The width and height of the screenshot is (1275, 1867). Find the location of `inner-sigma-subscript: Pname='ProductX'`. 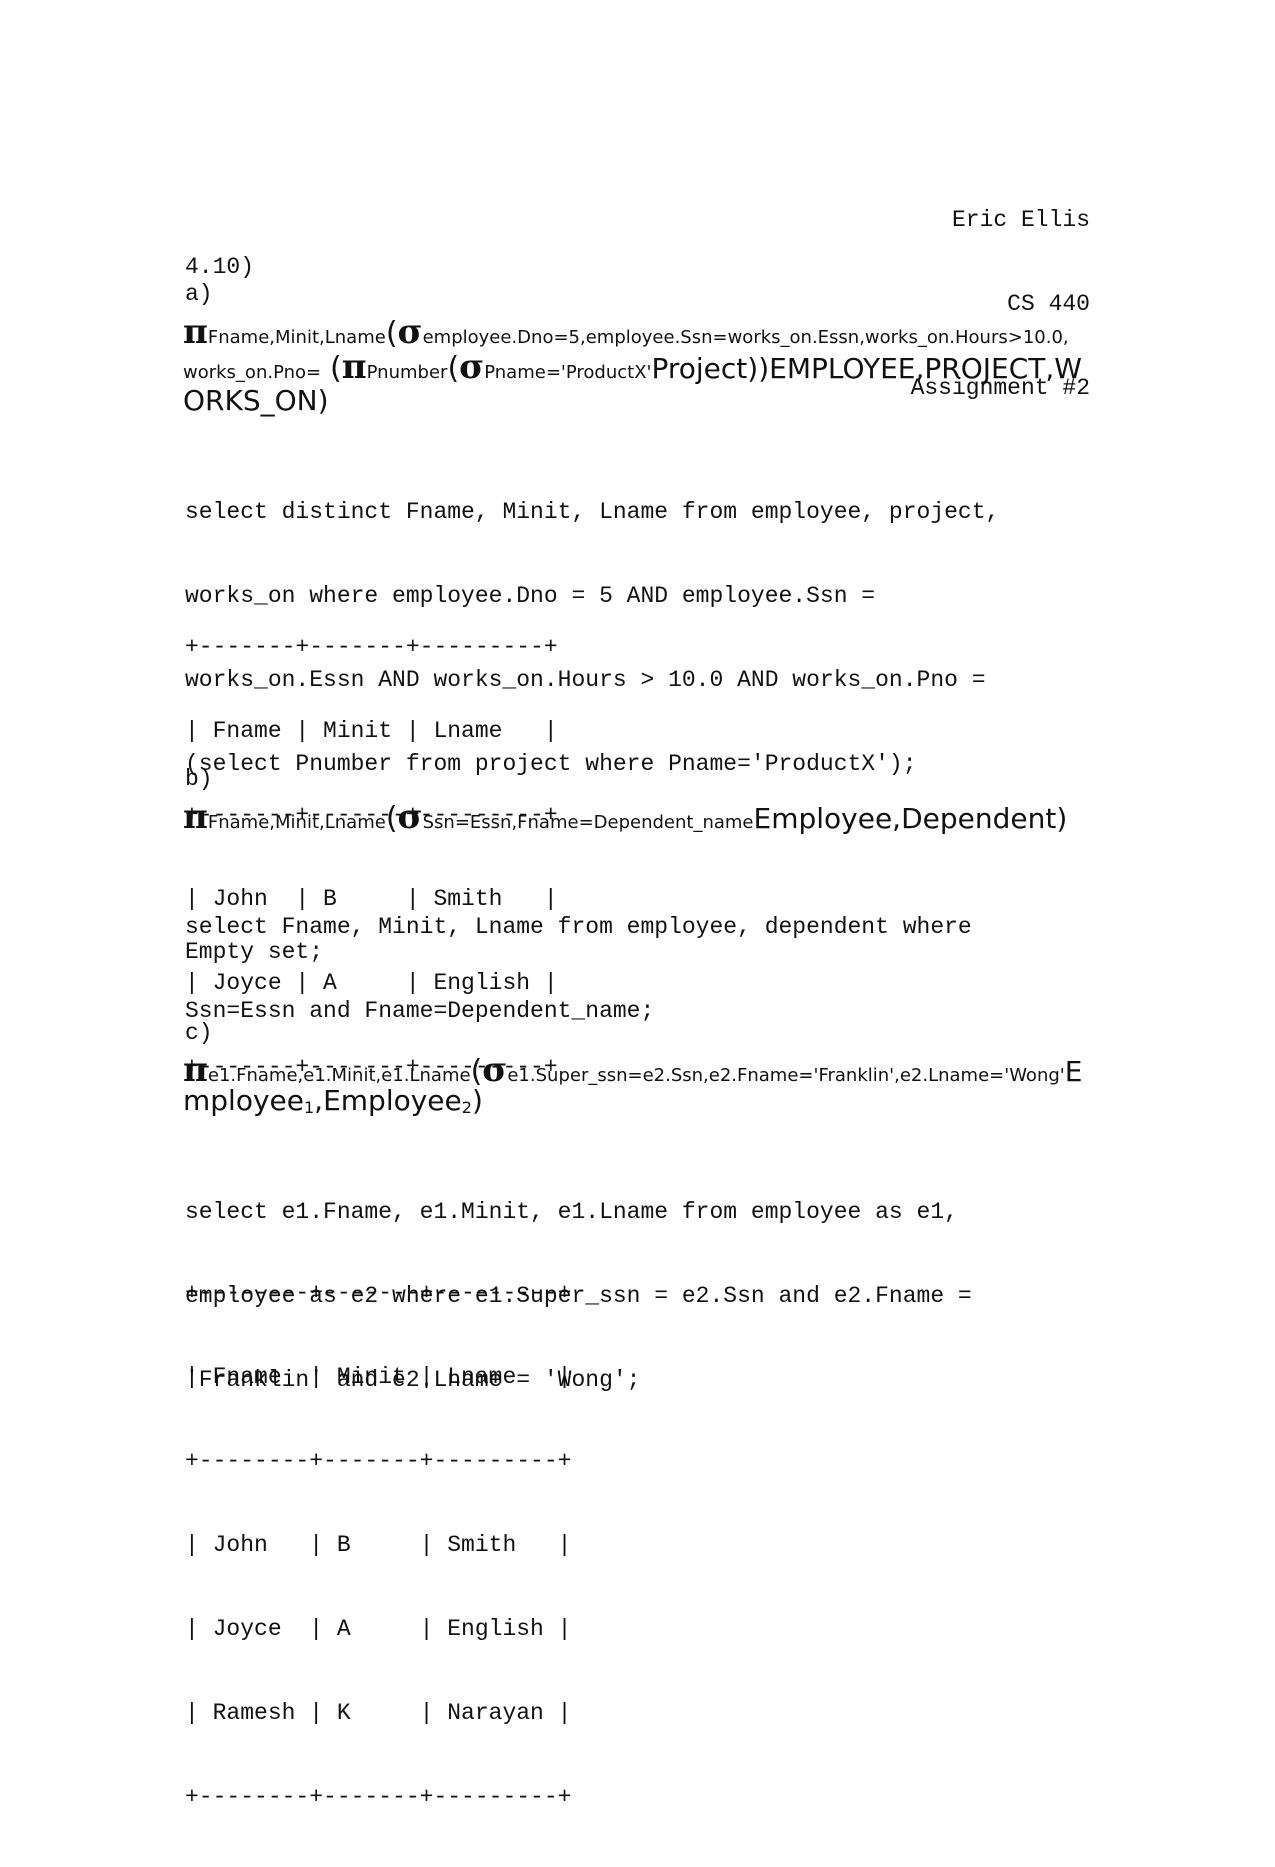

inner-sigma-subscript: Pname='ProductX' is located at coordinates (568, 372).